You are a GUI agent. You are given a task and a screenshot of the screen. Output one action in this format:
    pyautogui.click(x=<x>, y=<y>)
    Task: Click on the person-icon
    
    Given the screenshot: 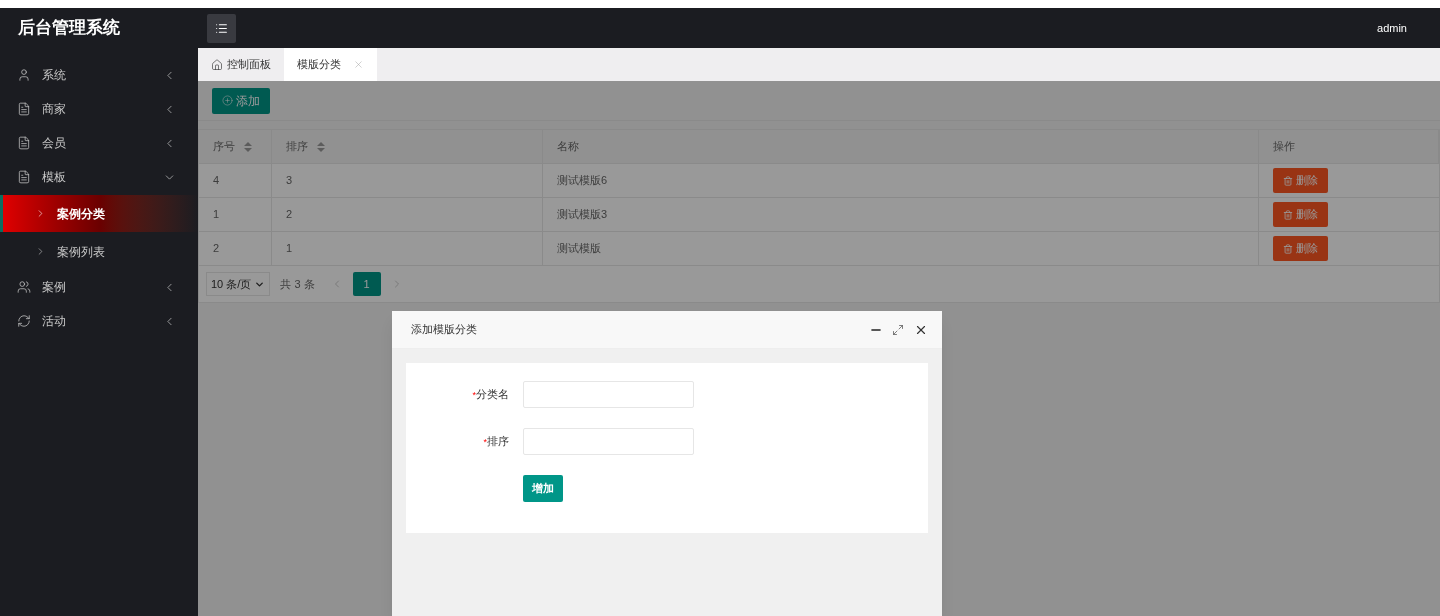 What is the action you would take?
    pyautogui.click(x=24, y=75)
    